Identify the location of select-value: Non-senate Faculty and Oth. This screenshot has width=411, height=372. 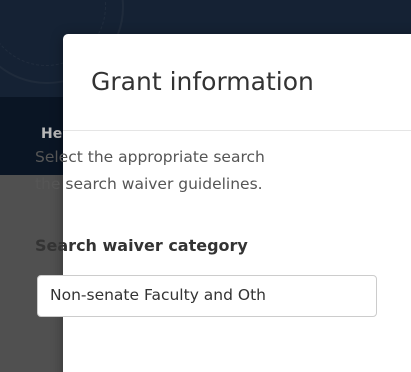
(158, 295).